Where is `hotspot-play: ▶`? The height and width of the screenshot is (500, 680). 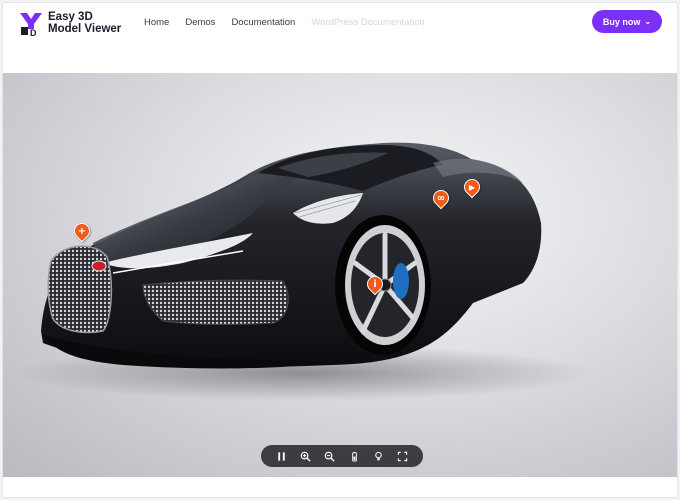 hotspot-play: ▶ is located at coordinates (472, 187).